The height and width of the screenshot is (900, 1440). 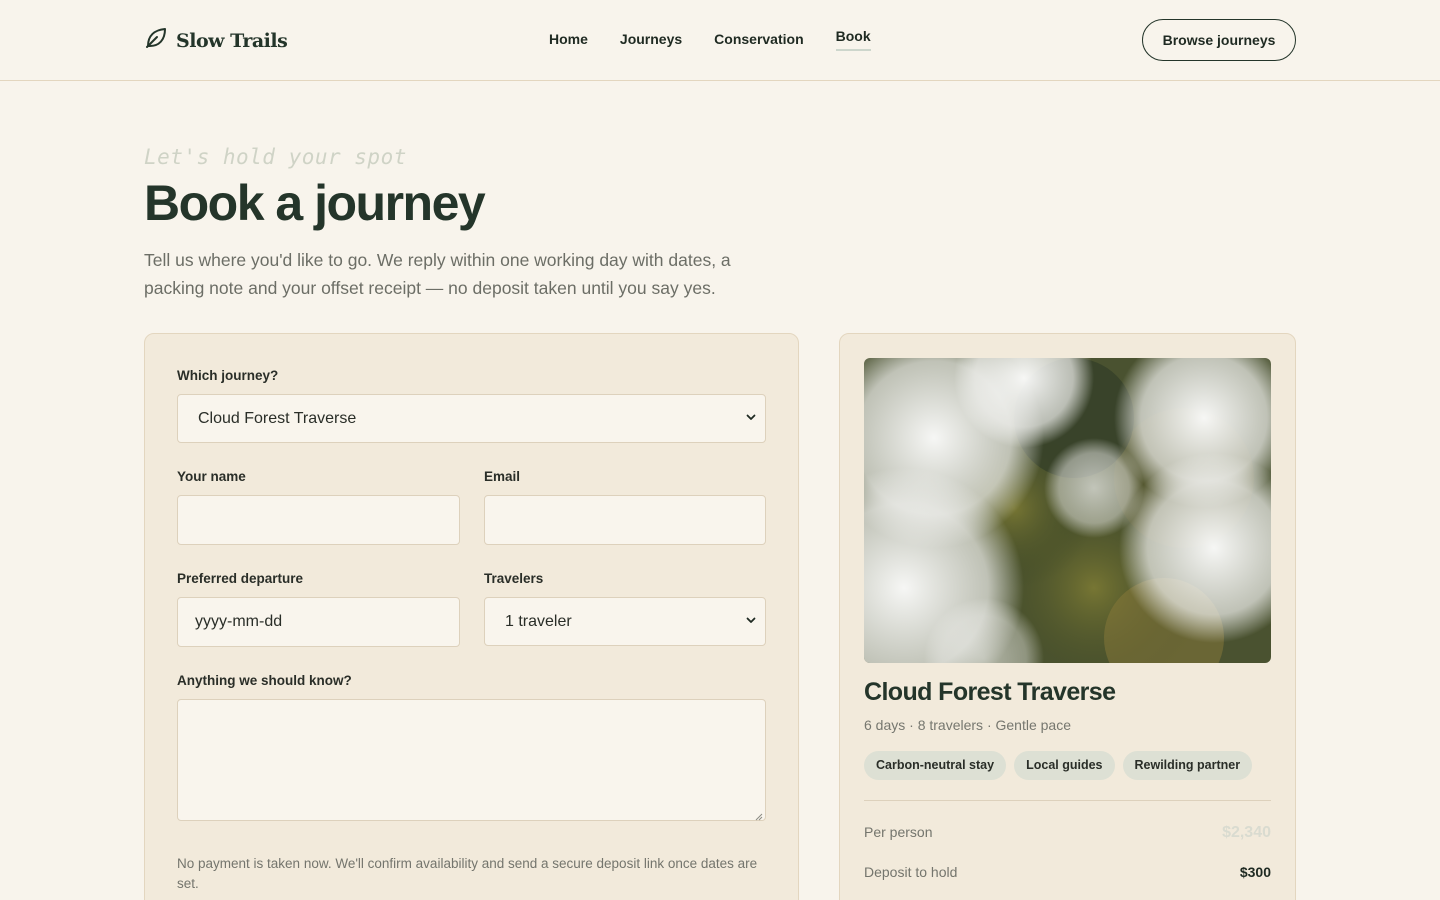 What do you see at coordinates (156, 40) in the screenshot?
I see `leaf-icon` at bounding box center [156, 40].